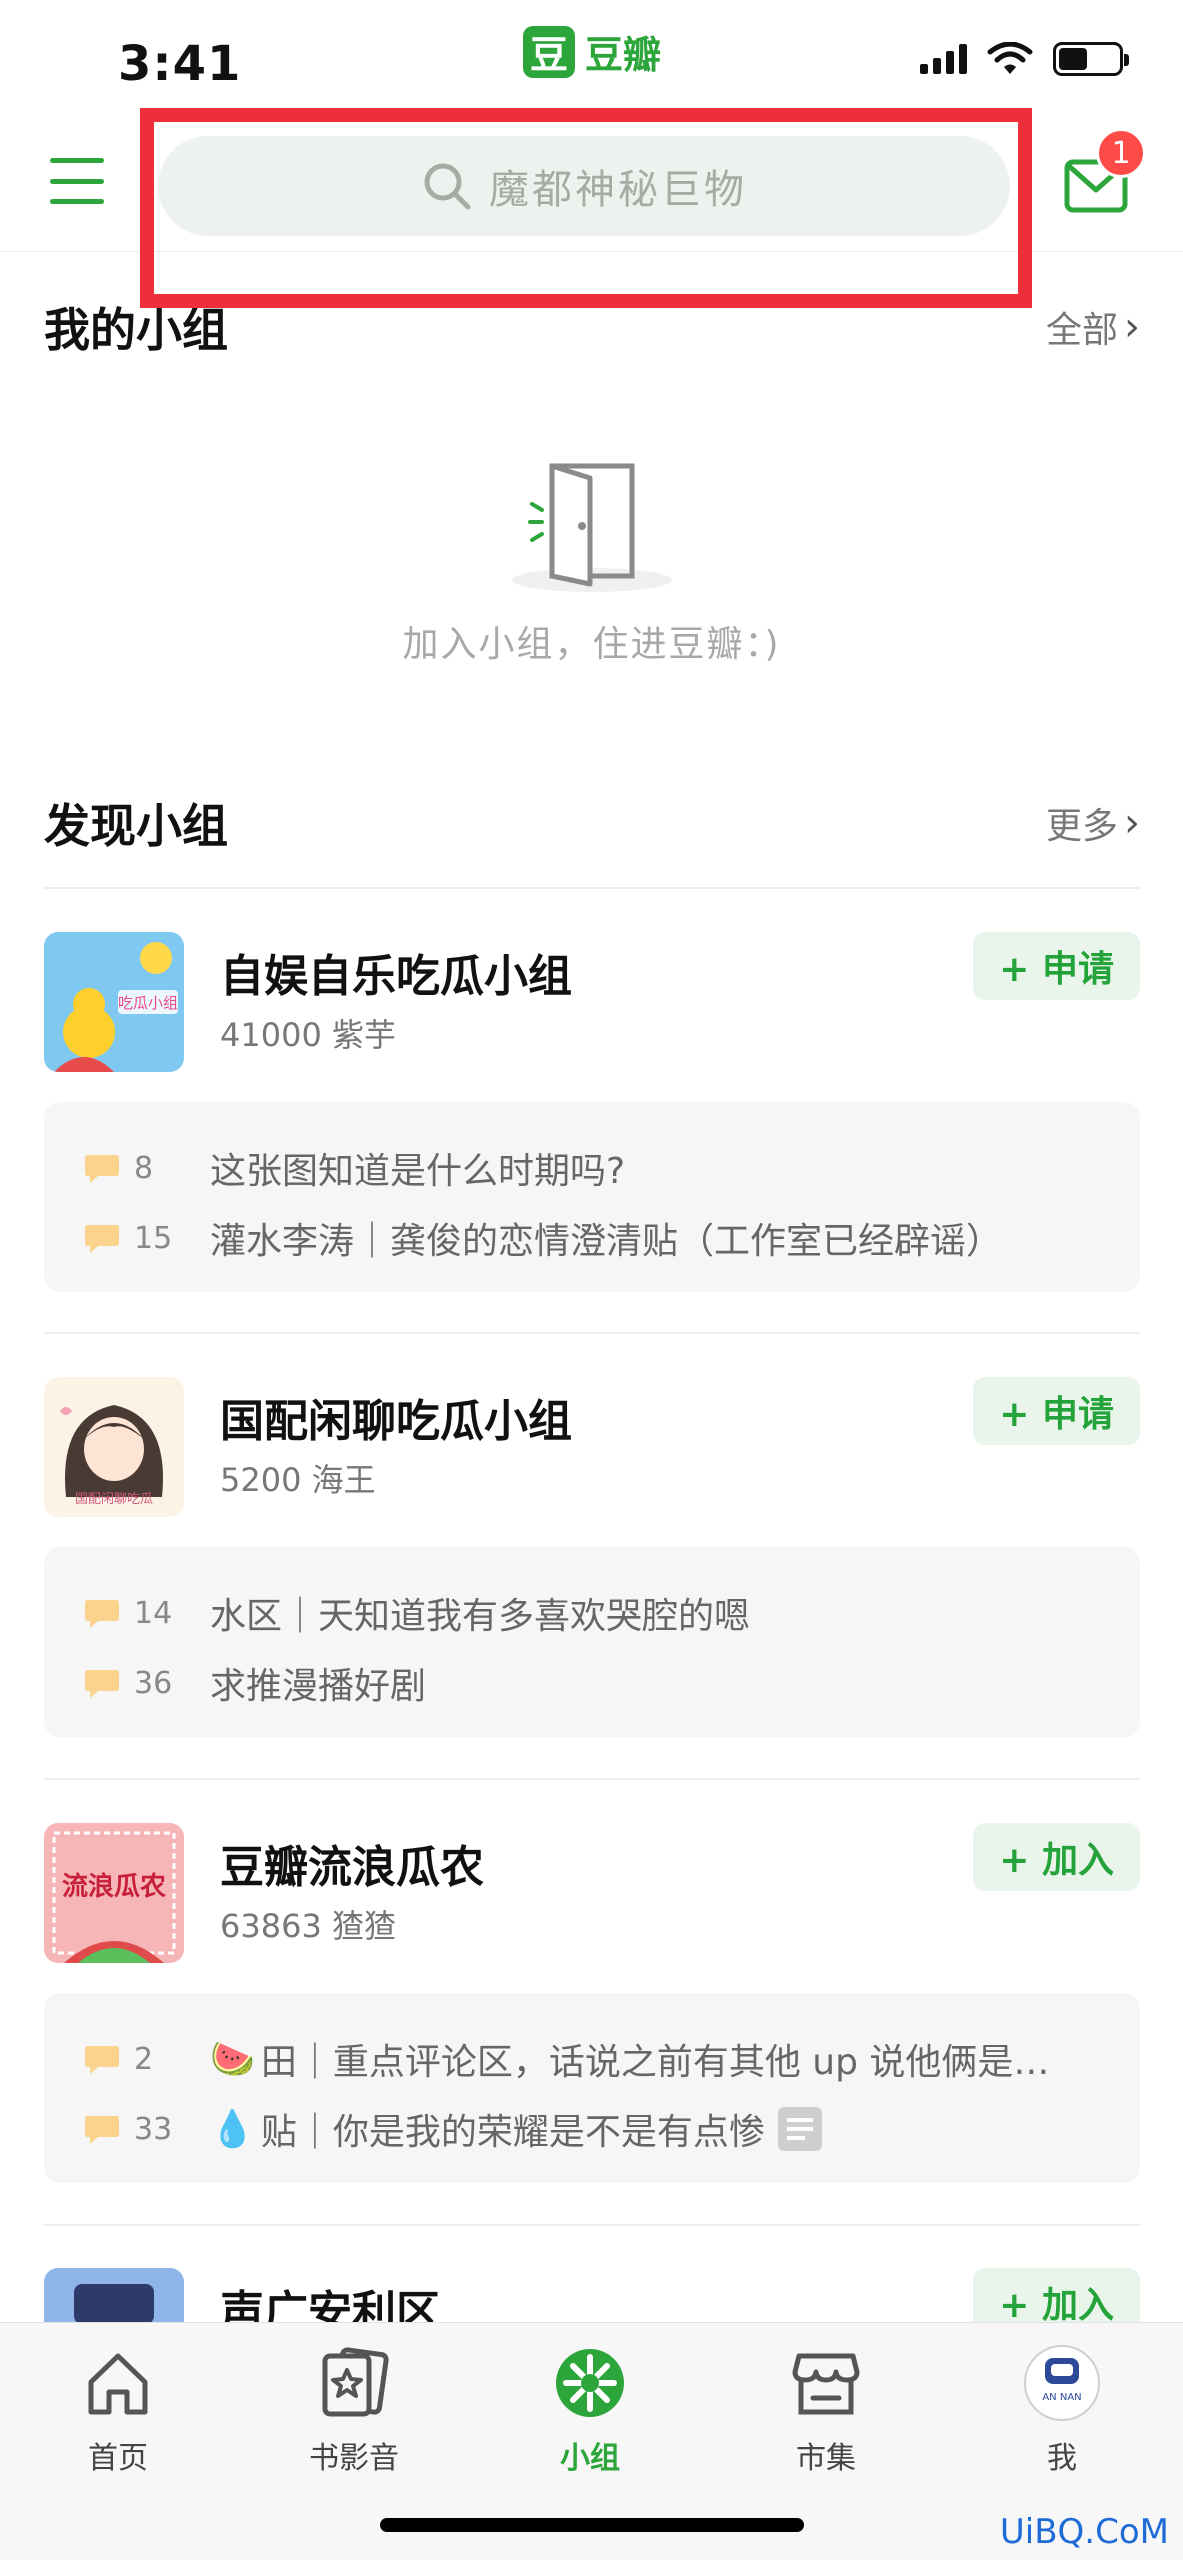  I want to click on tab-me: AN NAN 我, so click(1062, 2410).